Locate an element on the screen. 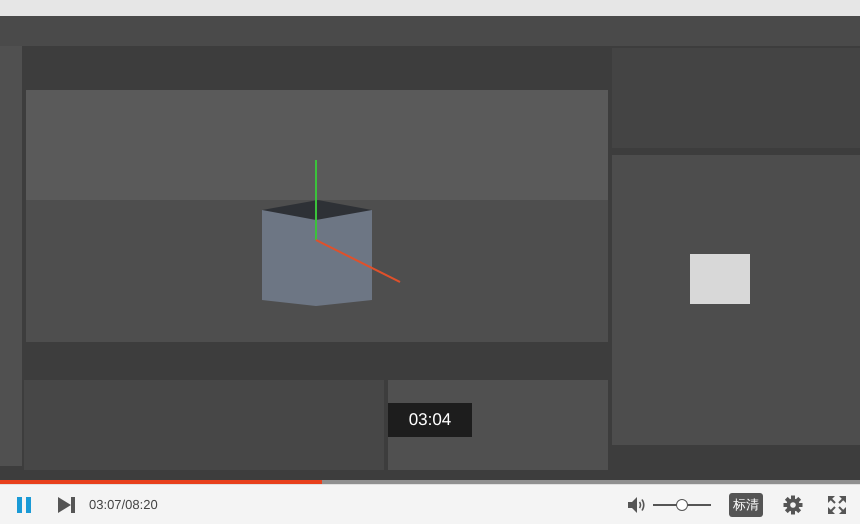  playback-time: 03:07/08:20 is located at coordinates (123, 504).